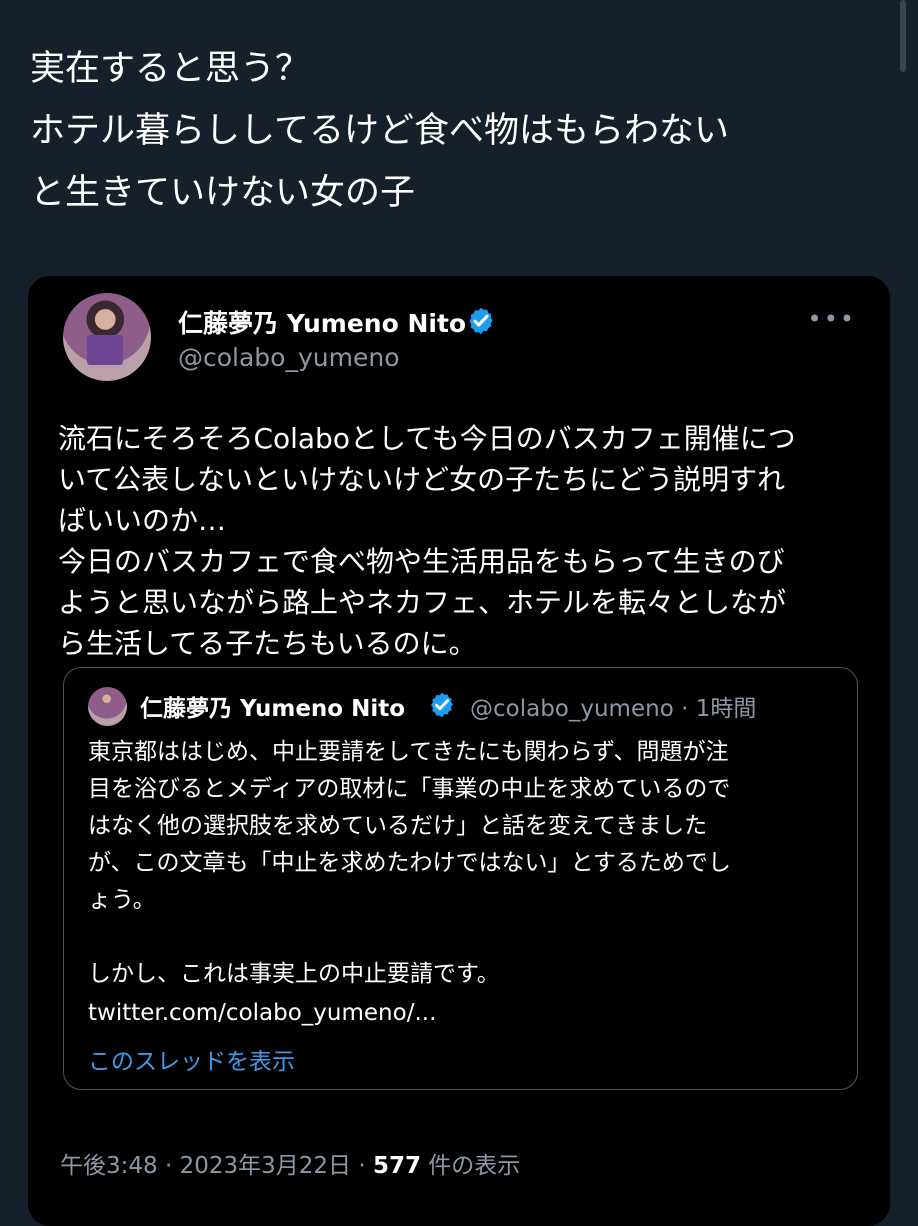 The width and height of the screenshot is (918, 1226). What do you see at coordinates (105, 350) in the screenshot?
I see `avatar-protest-sign` at bounding box center [105, 350].